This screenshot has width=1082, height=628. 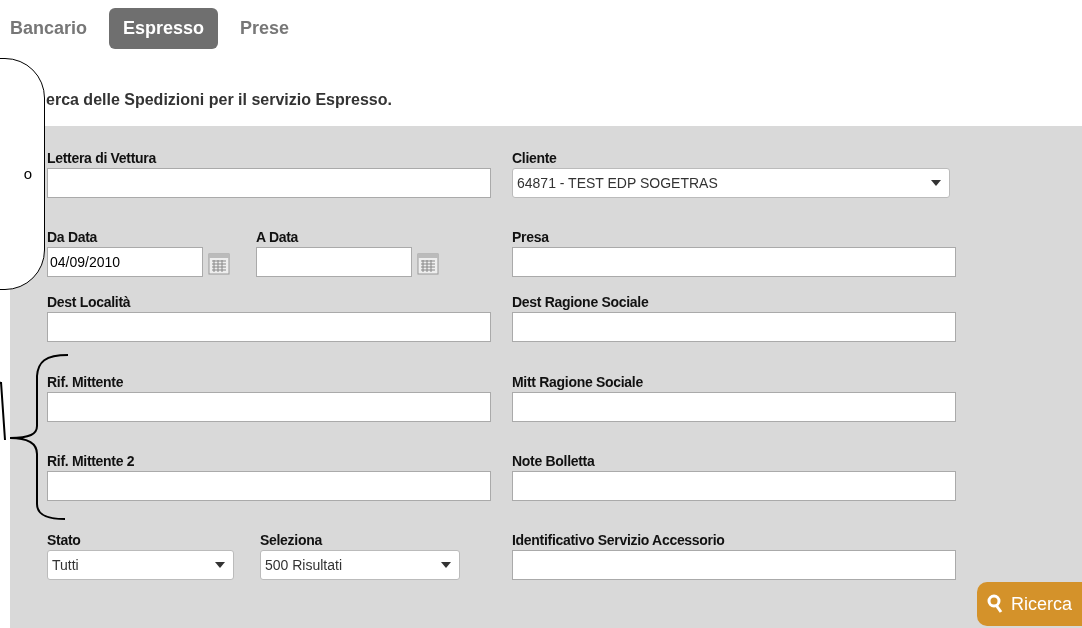 I want to click on tab: Espresso, so click(x=164, y=28).